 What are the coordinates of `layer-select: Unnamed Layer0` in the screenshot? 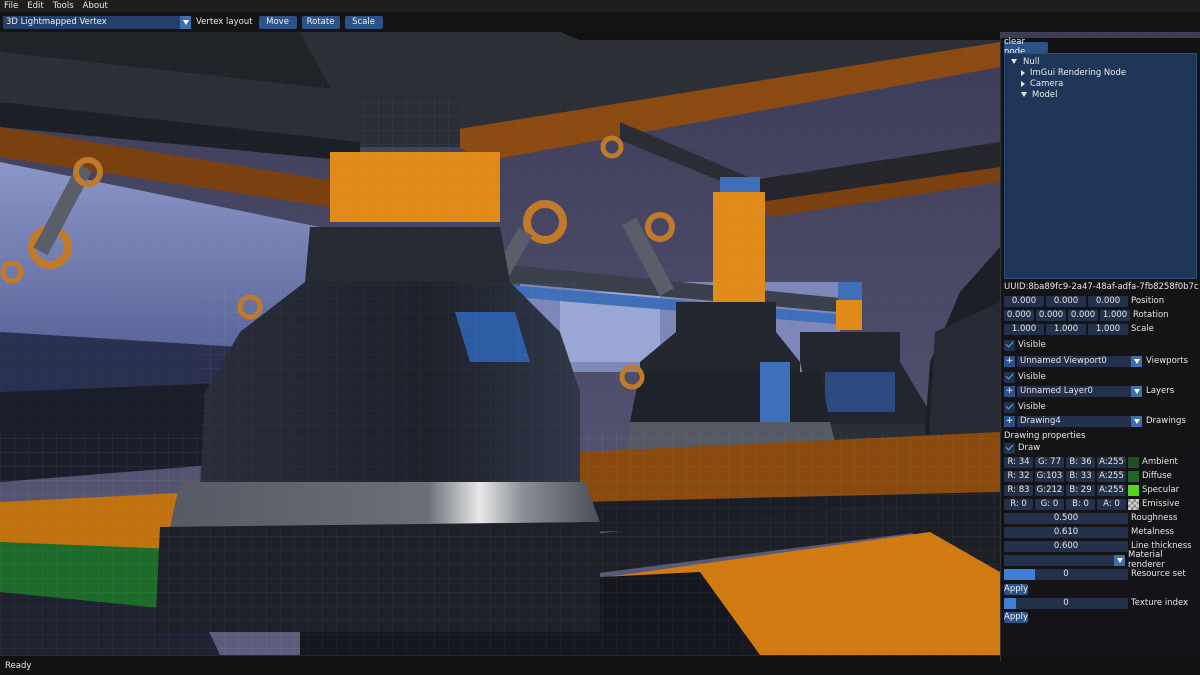 It's located at (1079, 391).